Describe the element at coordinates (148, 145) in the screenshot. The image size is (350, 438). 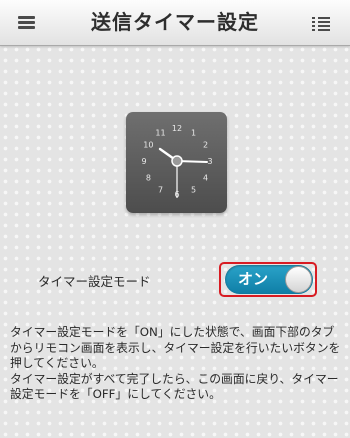
I see `clock-number-10: 10` at that location.